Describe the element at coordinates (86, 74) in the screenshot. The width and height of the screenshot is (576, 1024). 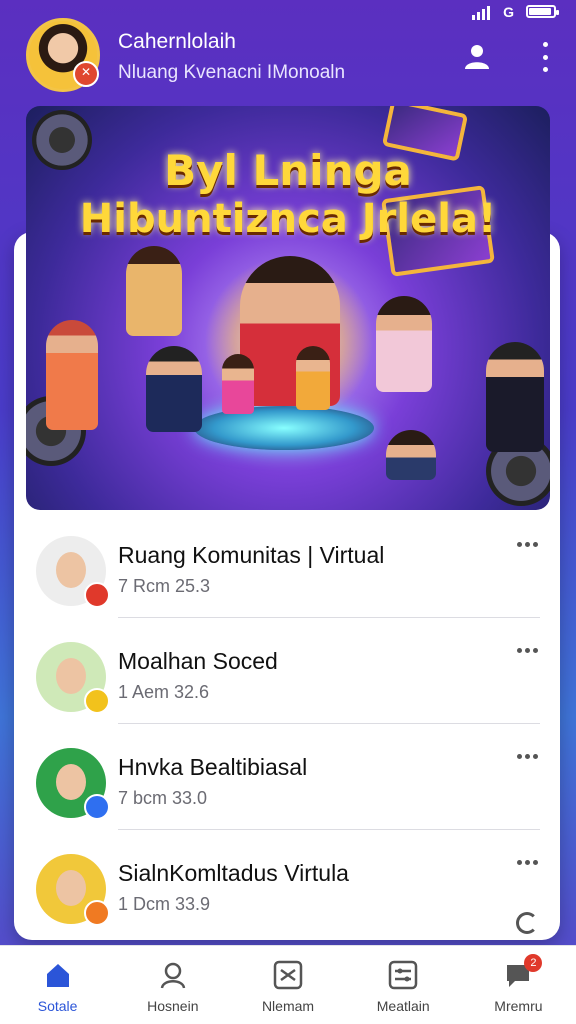
I see `avatar-badge-icon: ✕` at that location.